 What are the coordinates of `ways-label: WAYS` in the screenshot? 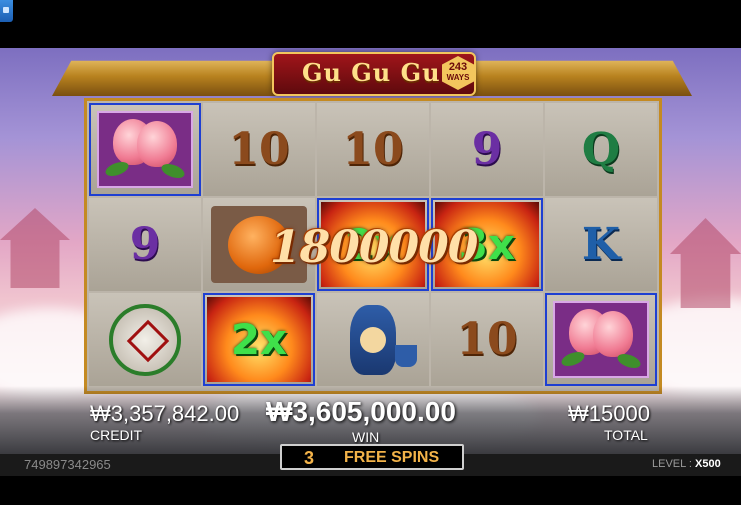 It's located at (458, 77).